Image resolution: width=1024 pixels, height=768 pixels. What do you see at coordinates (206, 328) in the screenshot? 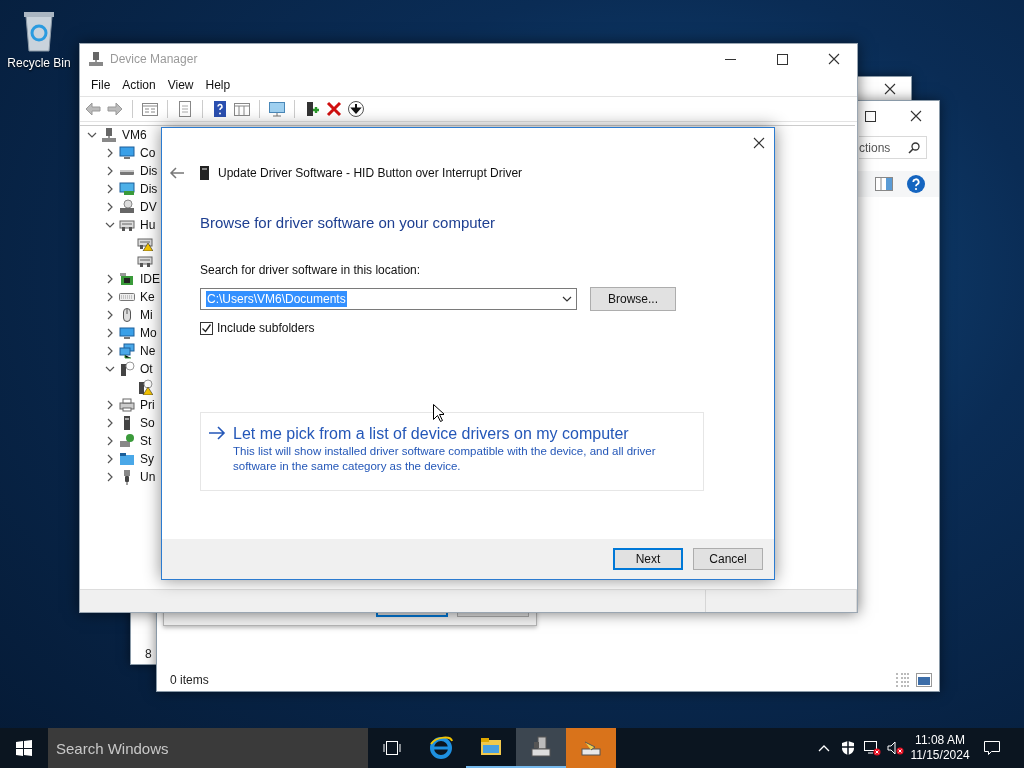
I see `checkbox` at bounding box center [206, 328].